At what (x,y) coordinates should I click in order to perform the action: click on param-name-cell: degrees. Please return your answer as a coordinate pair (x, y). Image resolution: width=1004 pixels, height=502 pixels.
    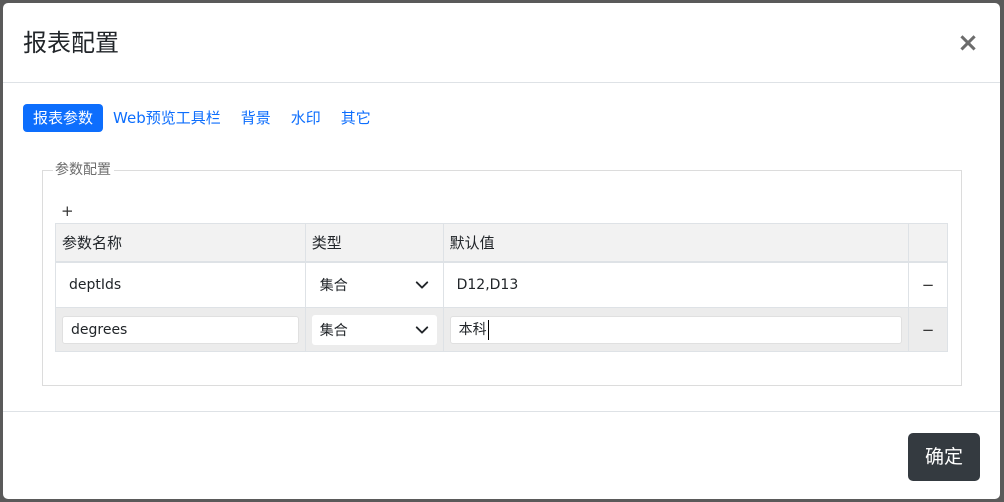
    Looking at the image, I should click on (180, 329).